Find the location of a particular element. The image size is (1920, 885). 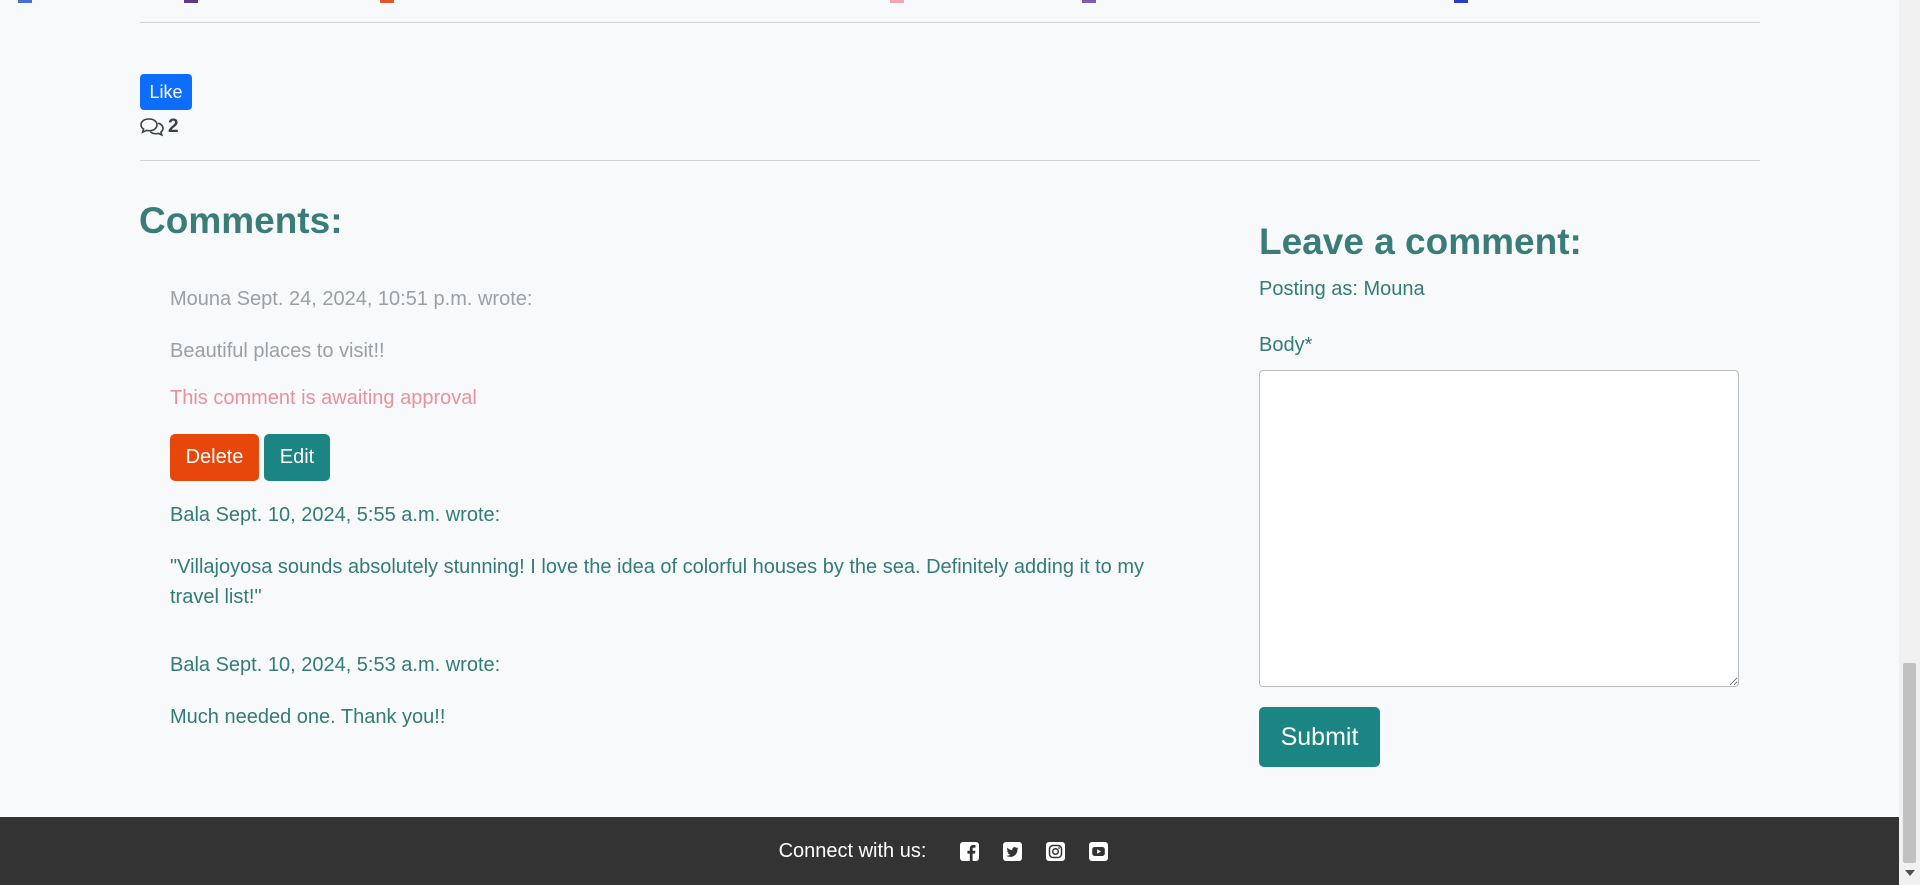

divider-comments is located at coordinates (950, 160).